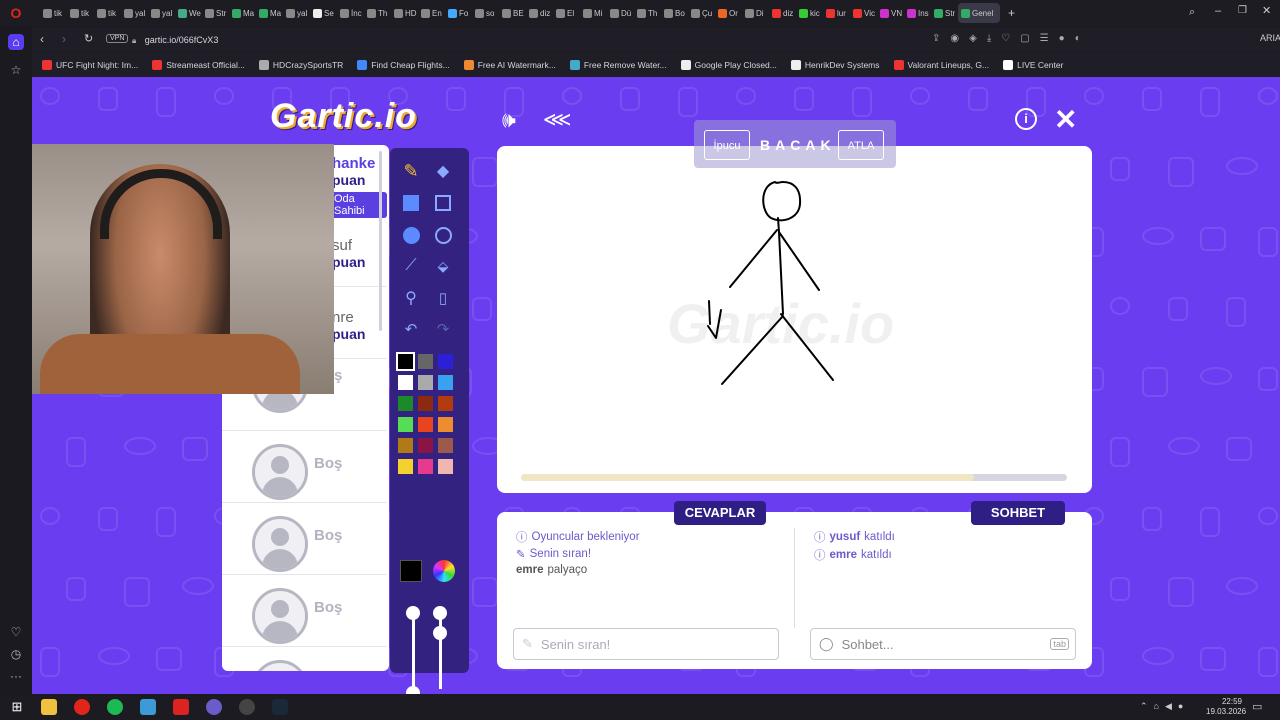  Describe the element at coordinates (16, 676) in the screenshot. I see `more-icon: ···` at that location.